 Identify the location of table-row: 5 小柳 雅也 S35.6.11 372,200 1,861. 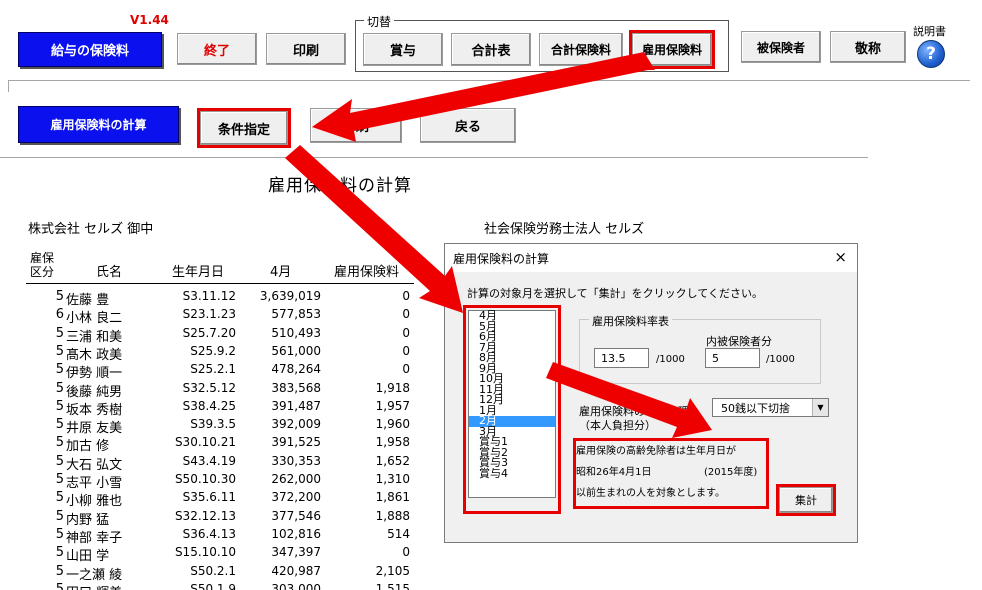
(223, 500).